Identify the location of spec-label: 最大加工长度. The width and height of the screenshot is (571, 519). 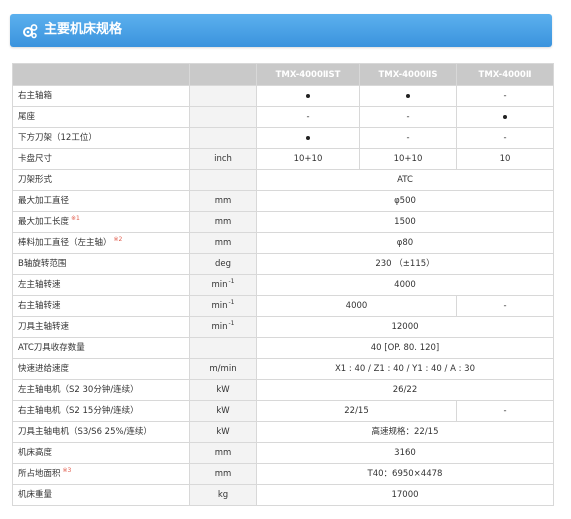
(44, 222).